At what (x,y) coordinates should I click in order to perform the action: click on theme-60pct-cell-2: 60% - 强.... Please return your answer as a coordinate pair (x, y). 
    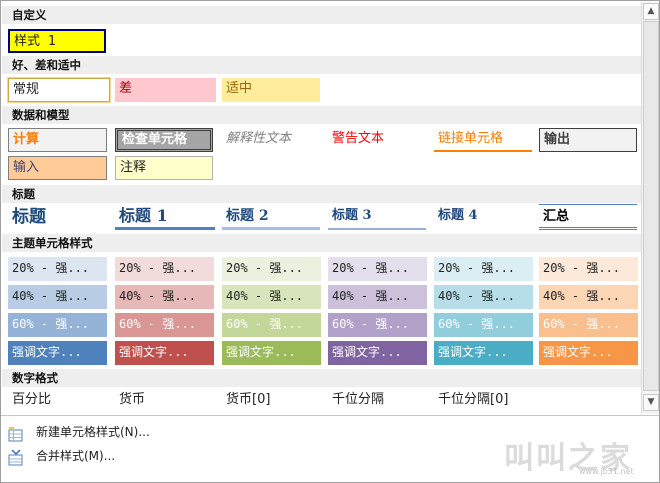
    Looking at the image, I should click on (164, 325).